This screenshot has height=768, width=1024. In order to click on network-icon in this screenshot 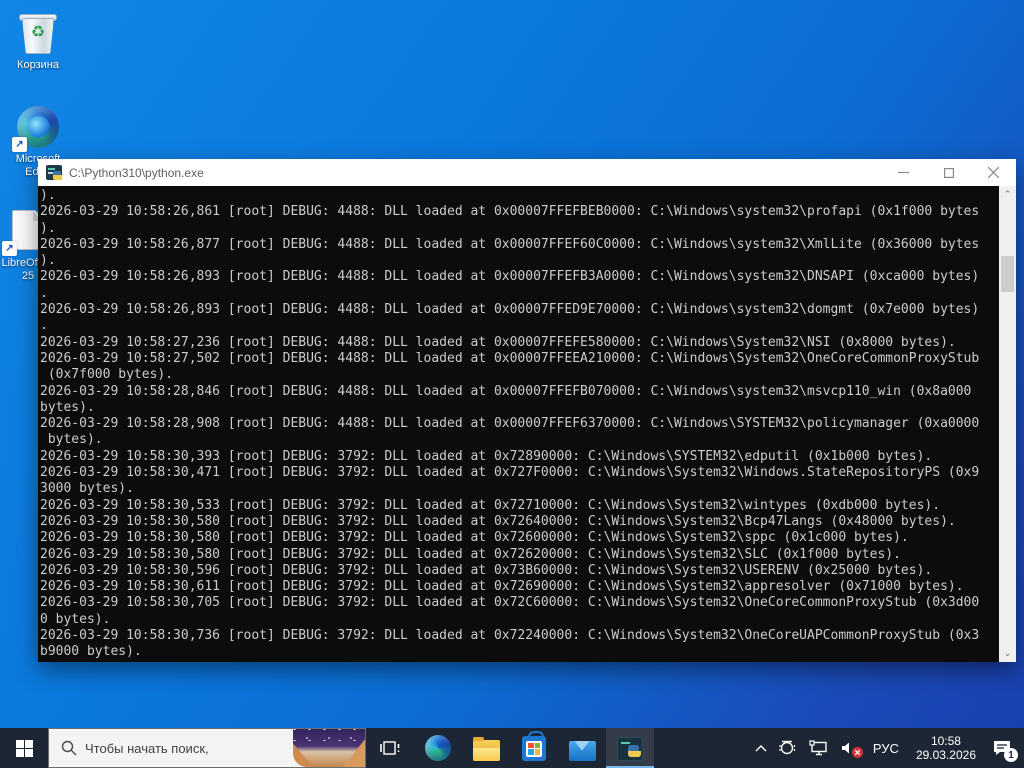, I will do `click(818, 748)`.